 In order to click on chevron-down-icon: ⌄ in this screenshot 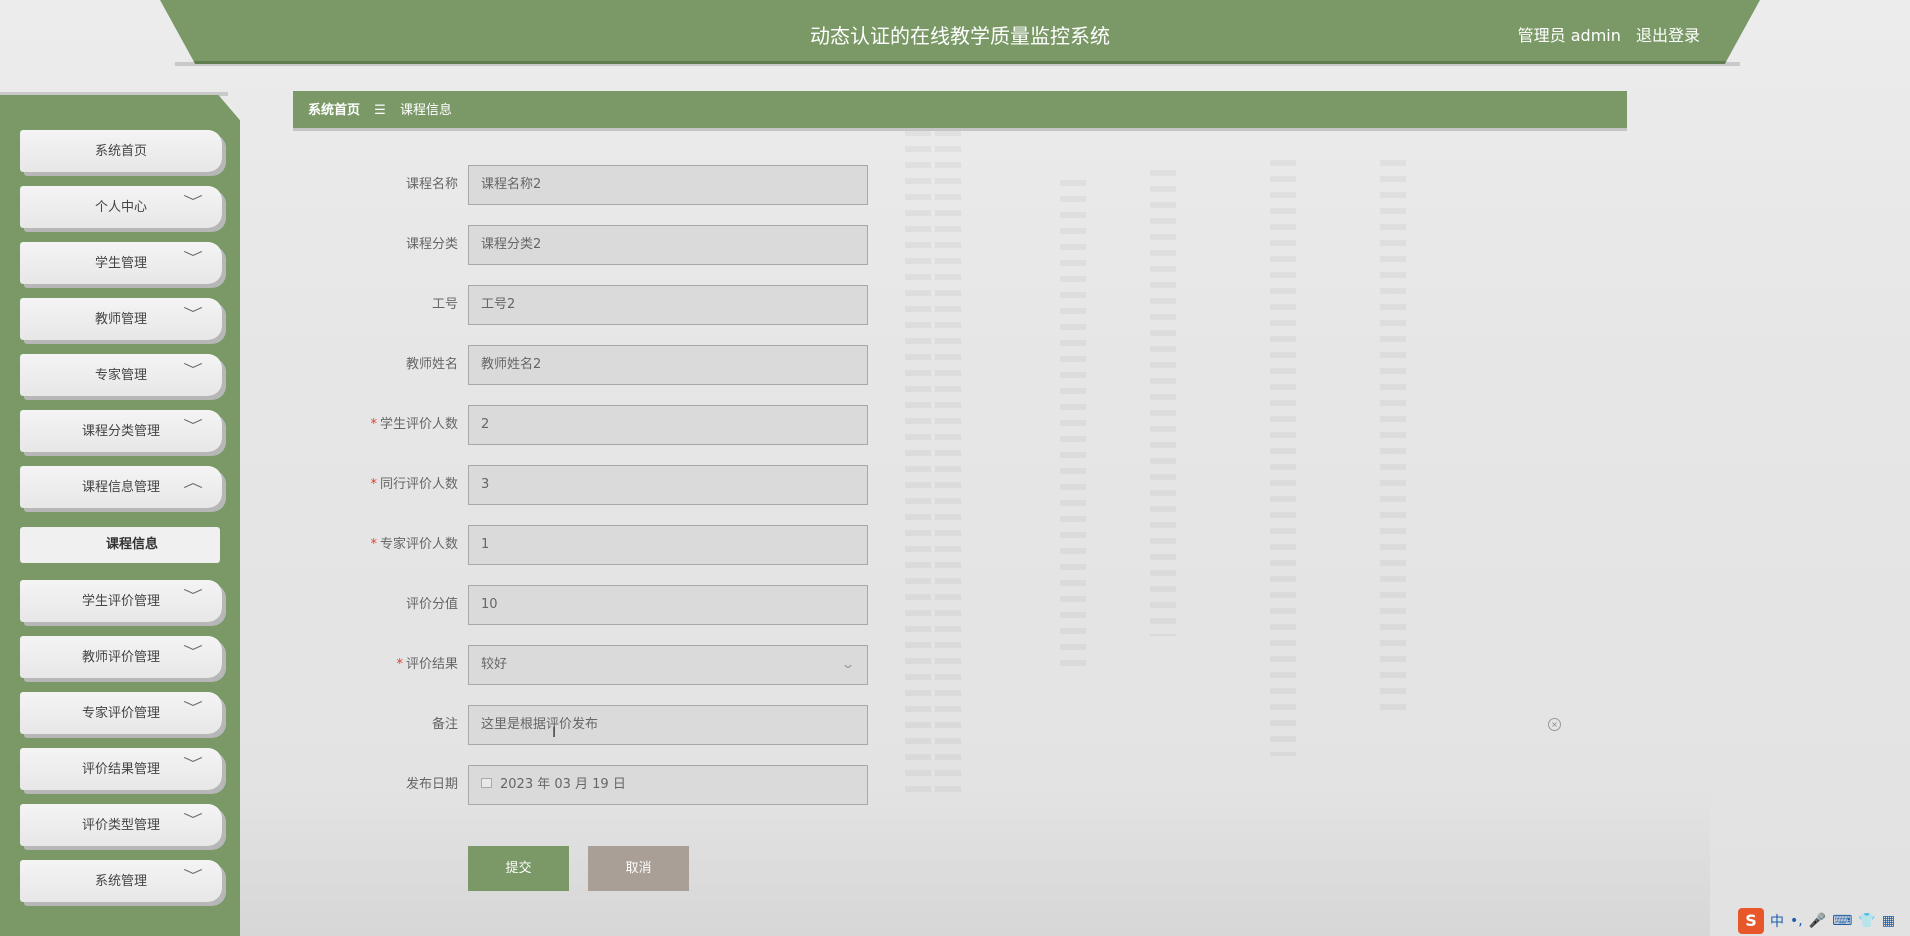, I will do `click(848, 664)`.